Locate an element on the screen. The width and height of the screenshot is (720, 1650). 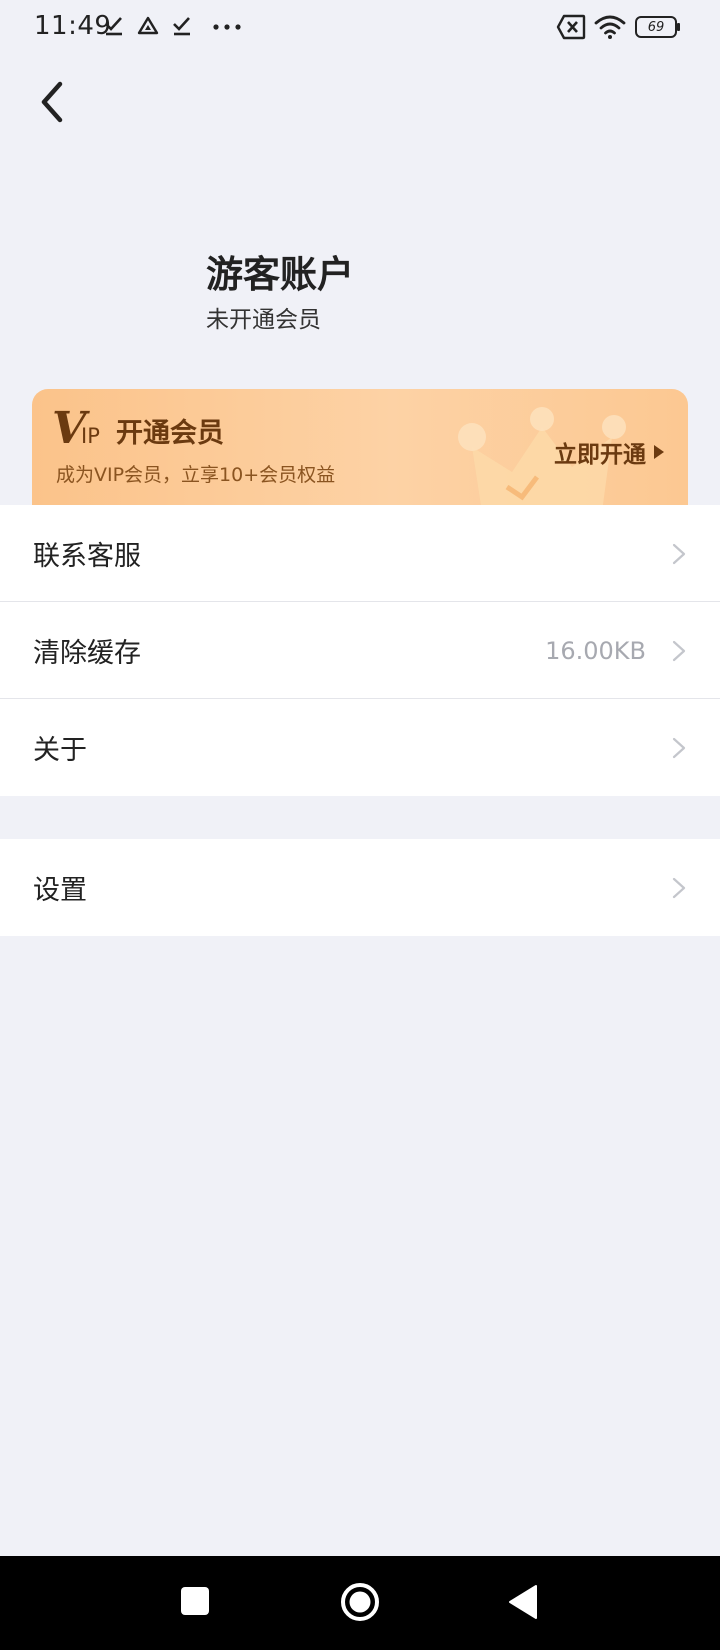
vip-title: 开通会员 is located at coordinates (170, 433).